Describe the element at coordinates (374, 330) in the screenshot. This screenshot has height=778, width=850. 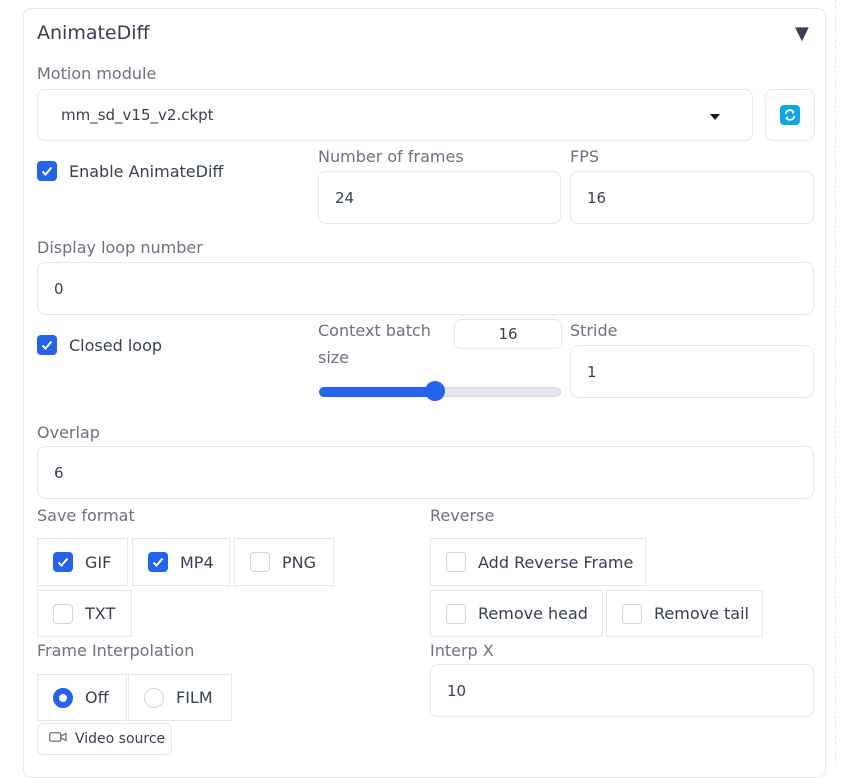
I see `context-batch-label-line1: Context batch` at that location.